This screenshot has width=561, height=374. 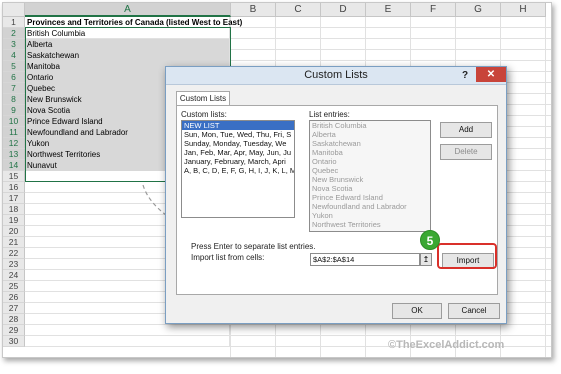 What do you see at coordinates (466, 130) in the screenshot?
I see `add-button: Add` at bounding box center [466, 130].